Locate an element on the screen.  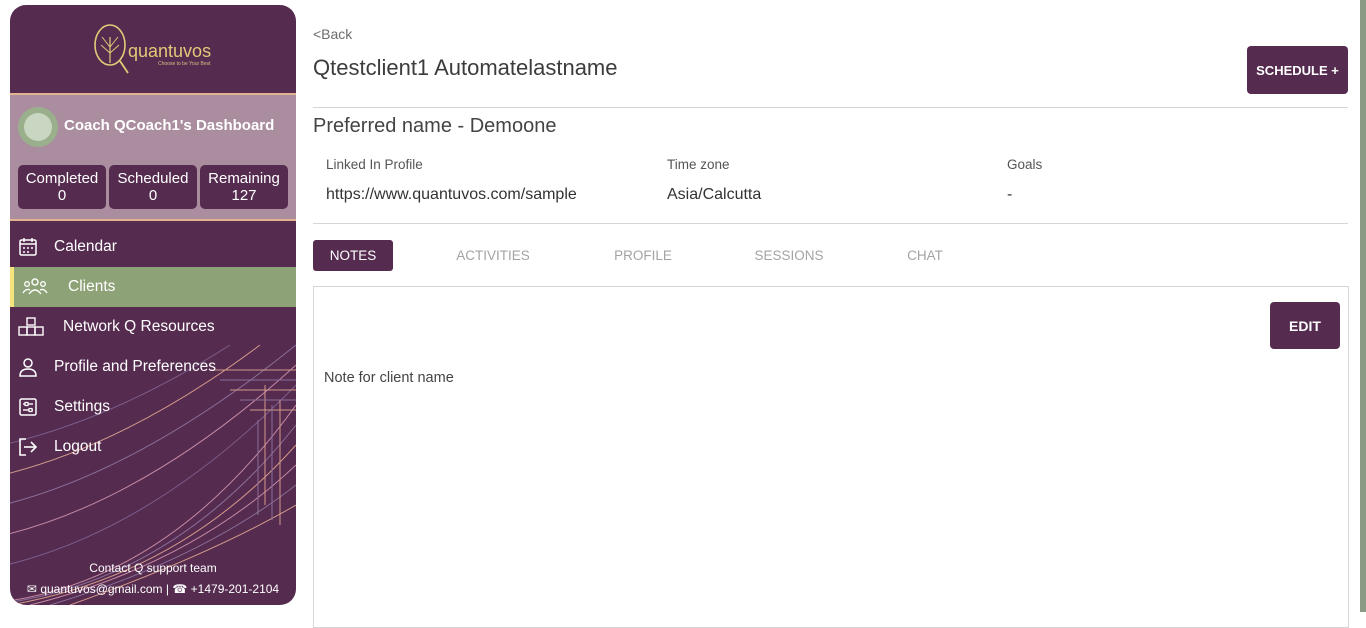
tab-notes: NOTES is located at coordinates (353, 255).